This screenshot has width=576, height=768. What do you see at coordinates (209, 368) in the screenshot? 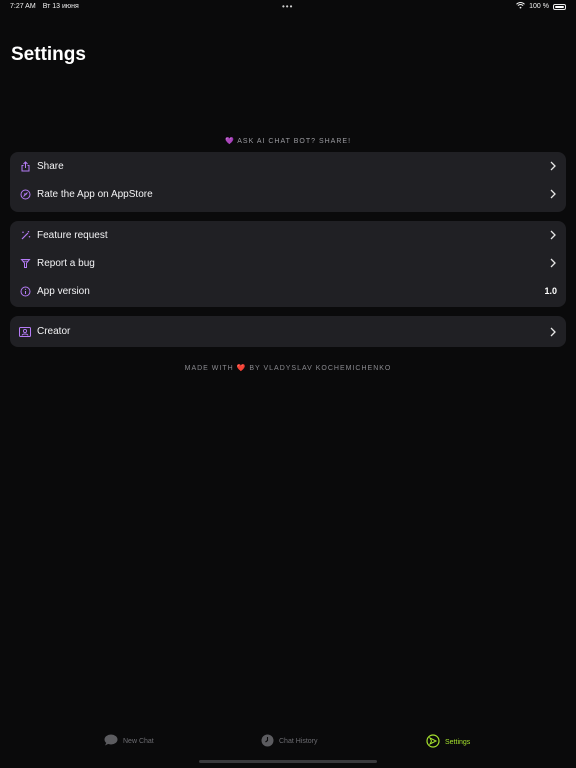
I see `footer-prefix: MADE WITH` at bounding box center [209, 368].